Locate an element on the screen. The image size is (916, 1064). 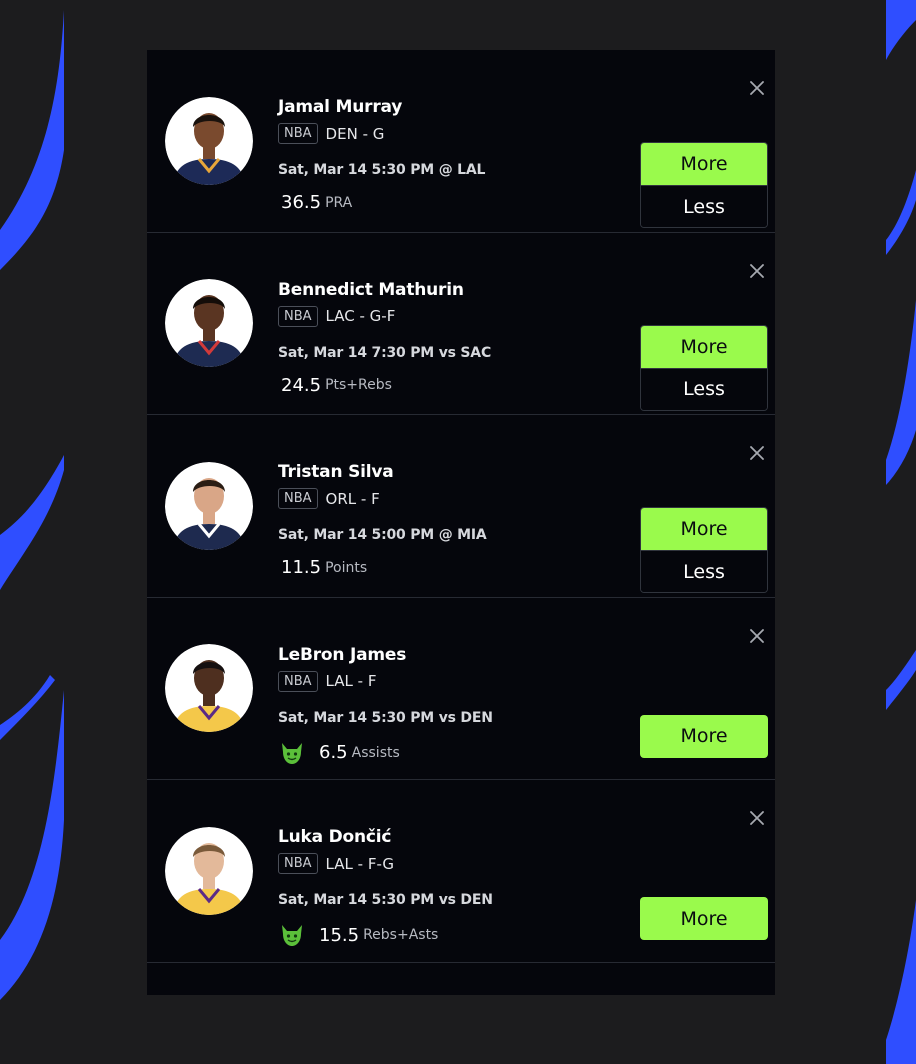
team-position: DEN - G is located at coordinates (355, 133).